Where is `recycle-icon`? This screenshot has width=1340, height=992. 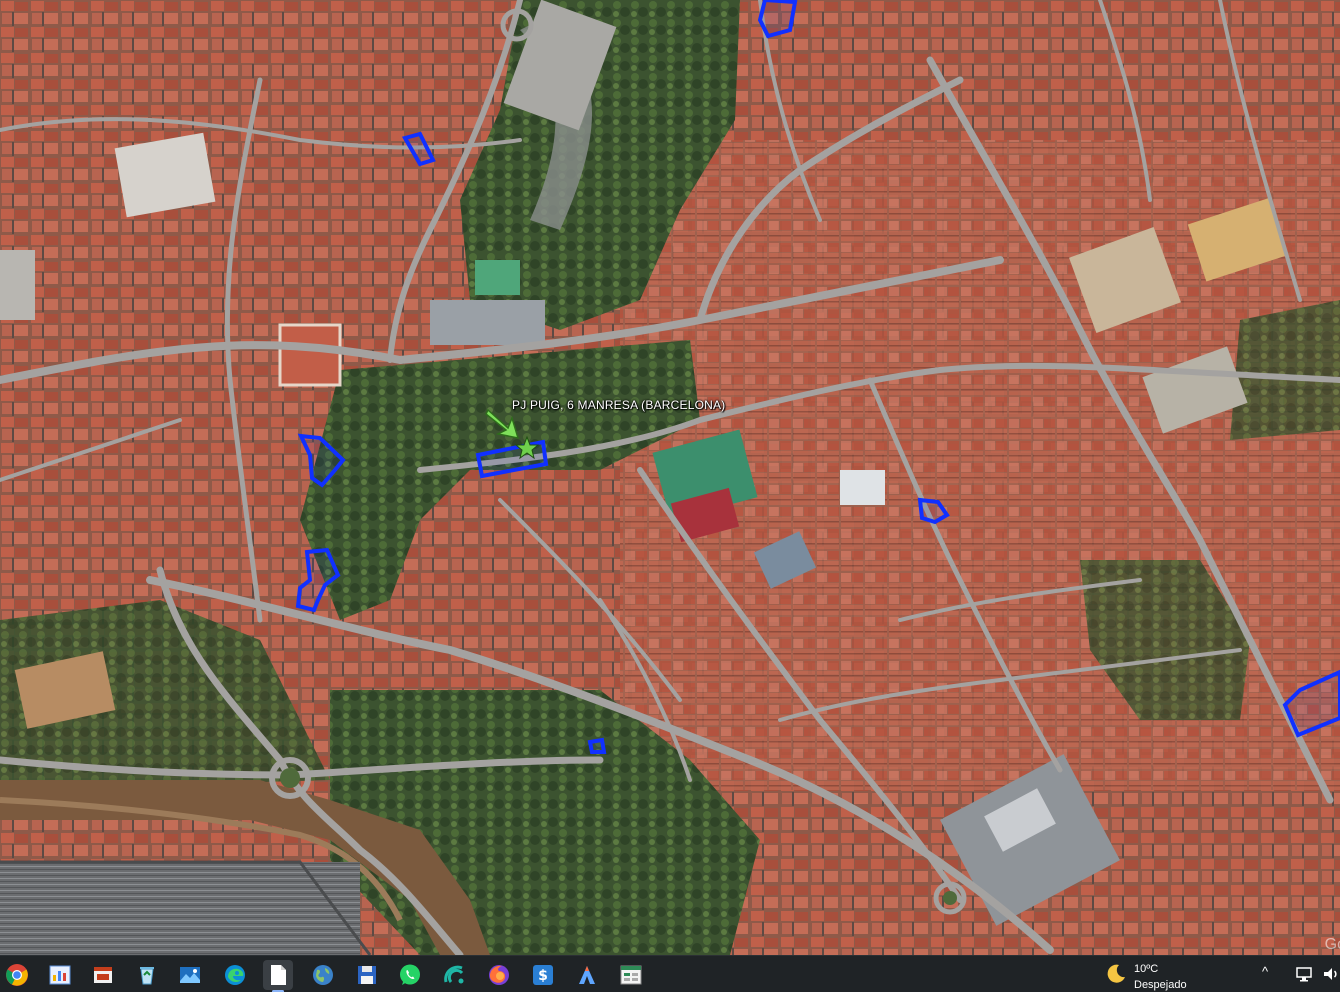 recycle-icon is located at coordinates (147, 975).